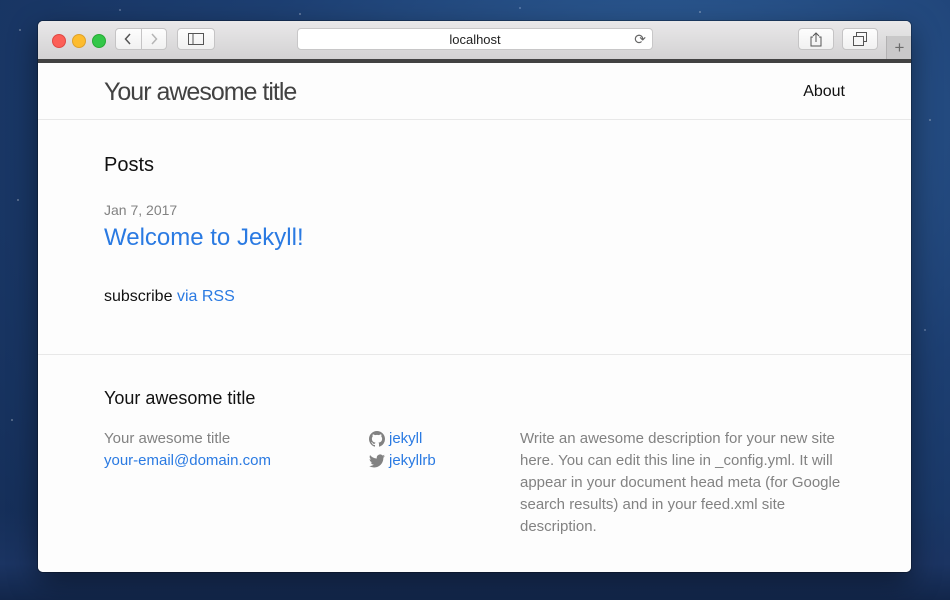  What do you see at coordinates (824, 92) in the screenshot?
I see `nav-about-link: About` at bounding box center [824, 92].